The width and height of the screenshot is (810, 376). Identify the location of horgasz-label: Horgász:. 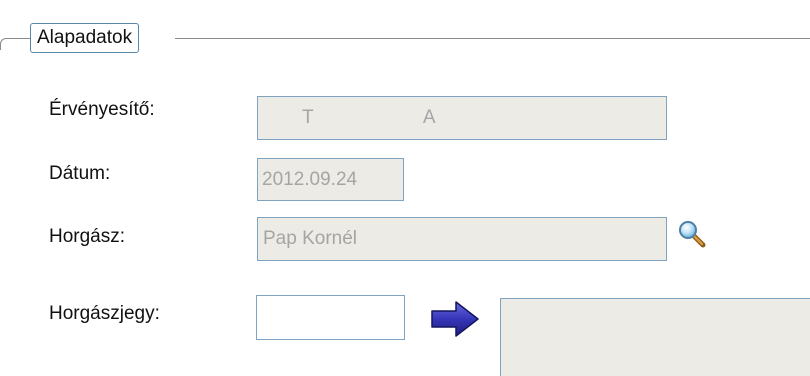
(87, 236).